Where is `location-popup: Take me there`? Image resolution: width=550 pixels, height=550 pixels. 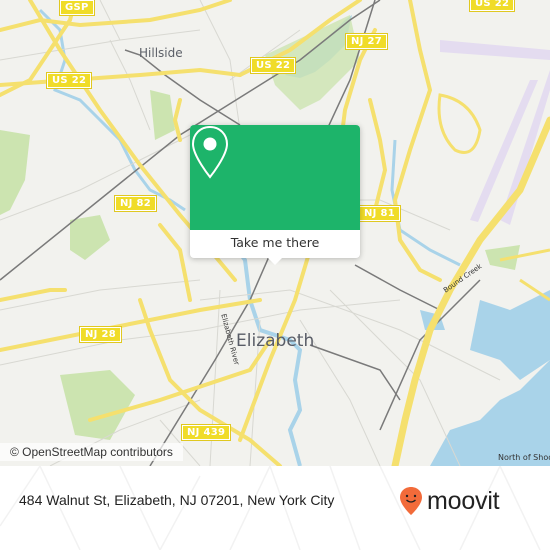
location-popup: Take me there is located at coordinates (275, 195).